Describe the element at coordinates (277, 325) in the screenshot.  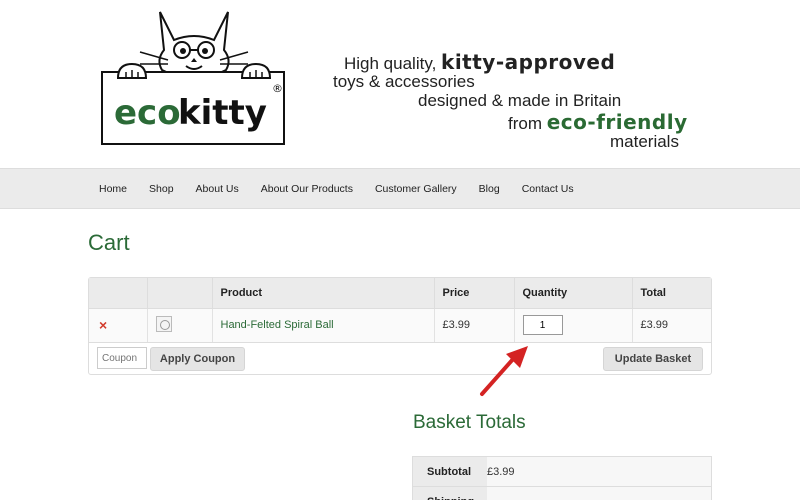
I see `product-link: Hand-Felted Spiral Ball` at that location.